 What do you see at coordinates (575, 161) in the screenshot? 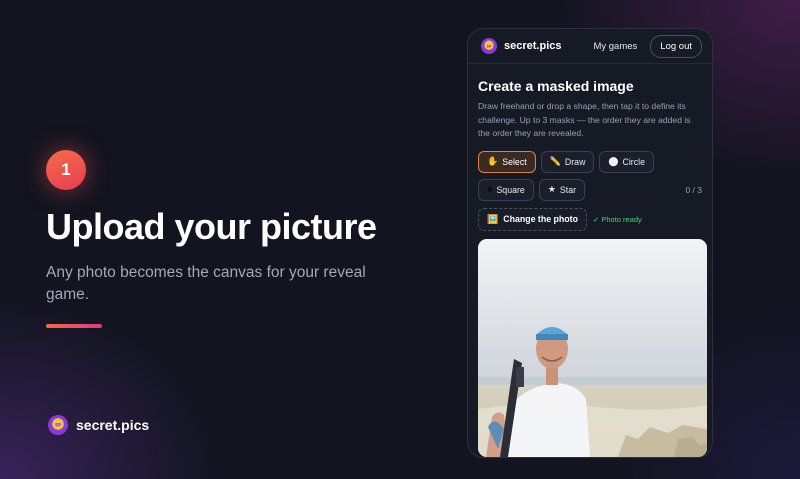
I see `tool-label: Draw` at bounding box center [575, 161].